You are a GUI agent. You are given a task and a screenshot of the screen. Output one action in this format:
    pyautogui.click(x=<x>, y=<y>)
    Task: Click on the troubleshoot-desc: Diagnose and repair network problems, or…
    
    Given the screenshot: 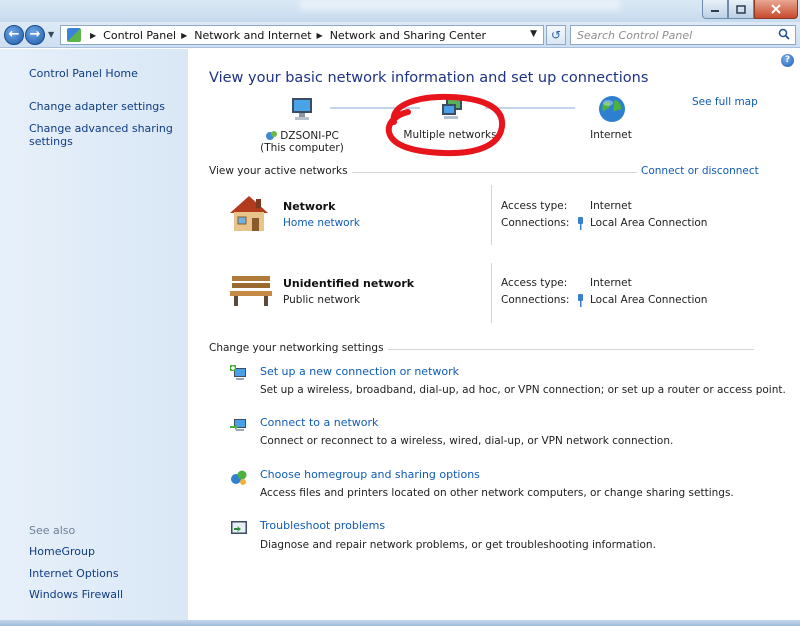 What is the action you would take?
    pyautogui.click(x=458, y=545)
    